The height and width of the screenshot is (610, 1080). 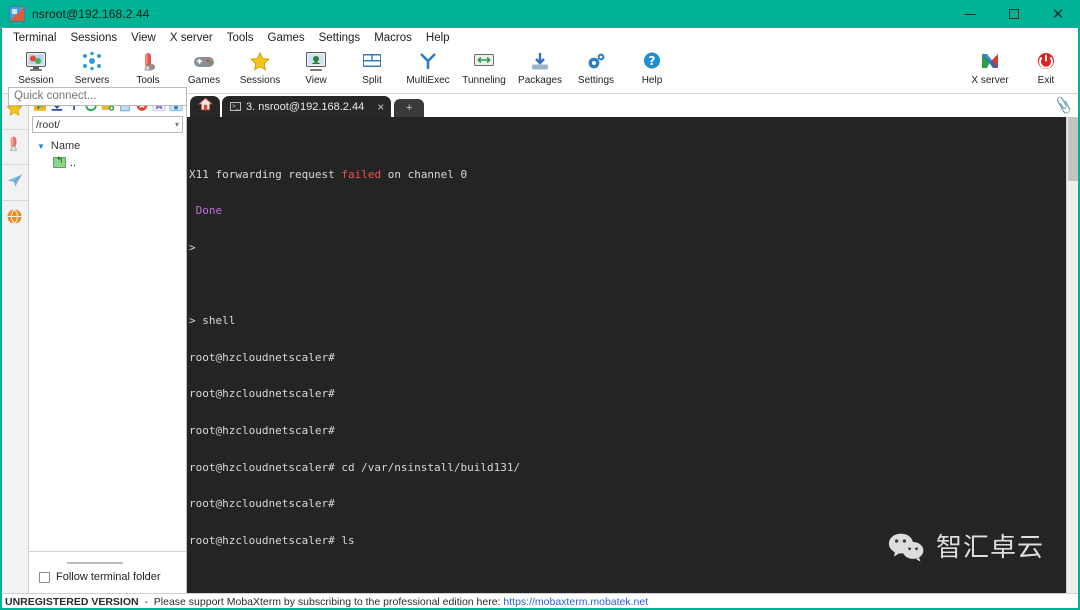 What do you see at coordinates (393, 38) in the screenshot?
I see `menu-macros: Macros` at bounding box center [393, 38].